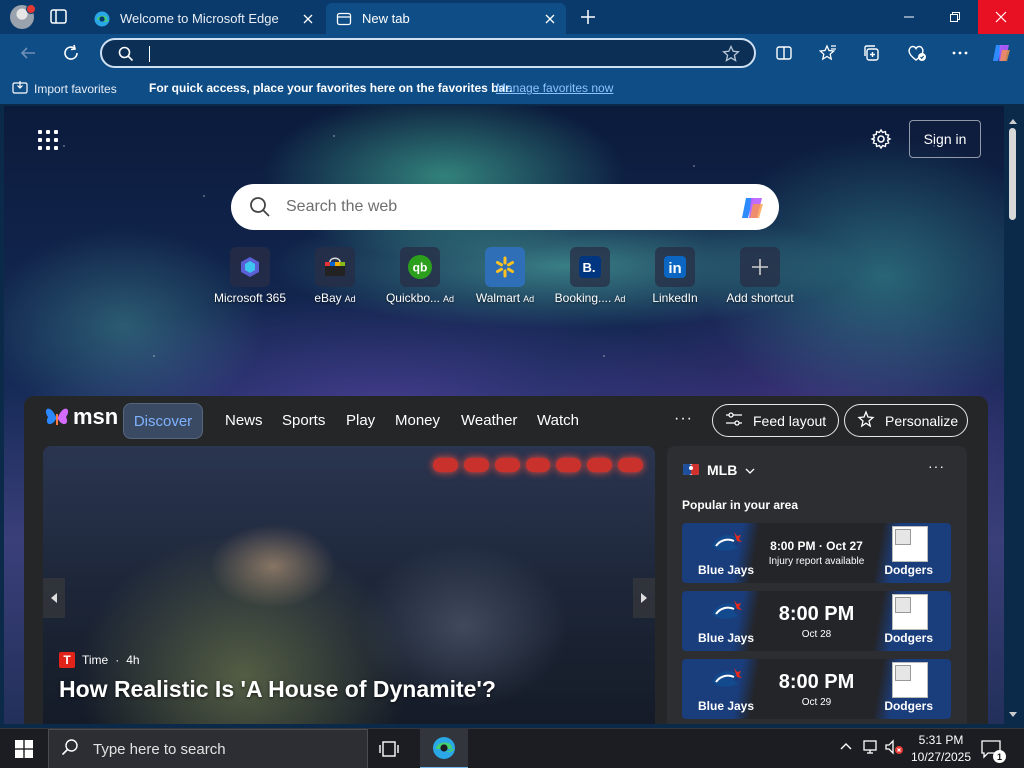 This screenshot has width=1024, height=768. Describe the element at coordinates (75, 88) in the screenshot. I see `import-favorites-label: Import favorites` at that location.